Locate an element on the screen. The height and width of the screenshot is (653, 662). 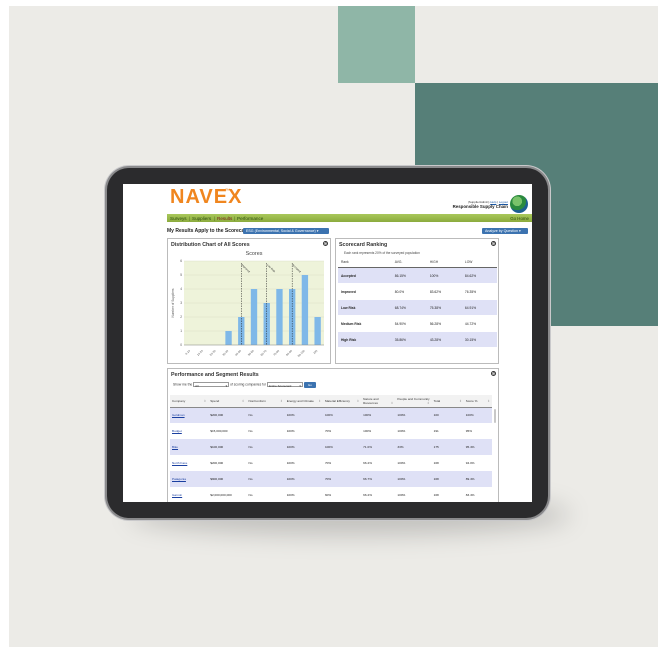
company-link: North Face is located at coordinates (189, 463).